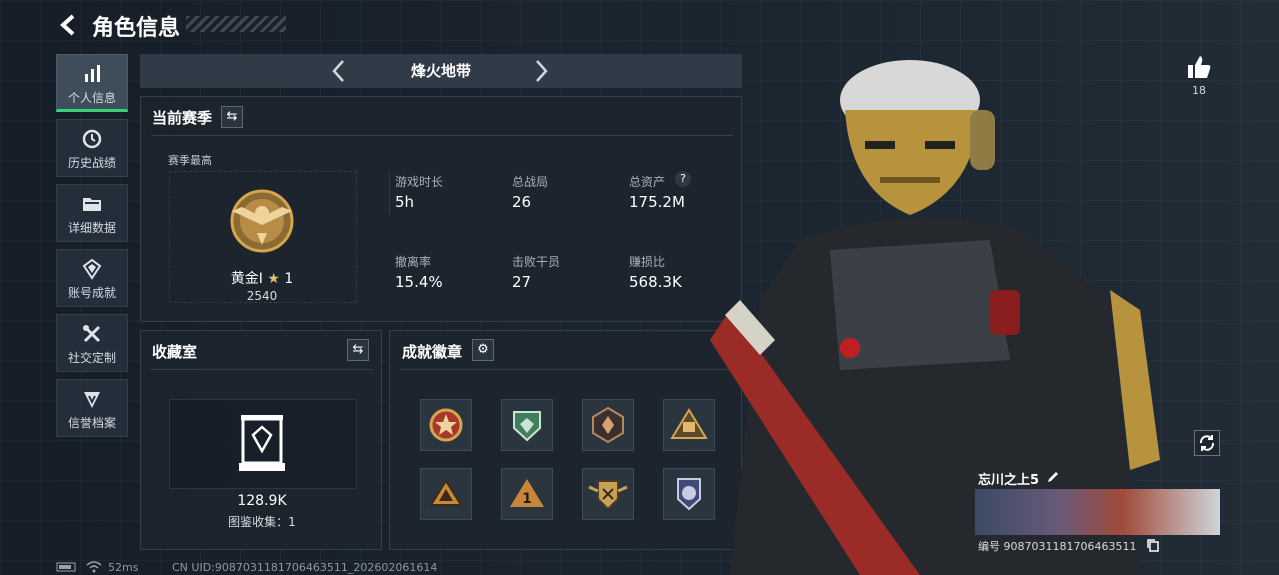  I want to click on edit-icon, so click(1053, 477).